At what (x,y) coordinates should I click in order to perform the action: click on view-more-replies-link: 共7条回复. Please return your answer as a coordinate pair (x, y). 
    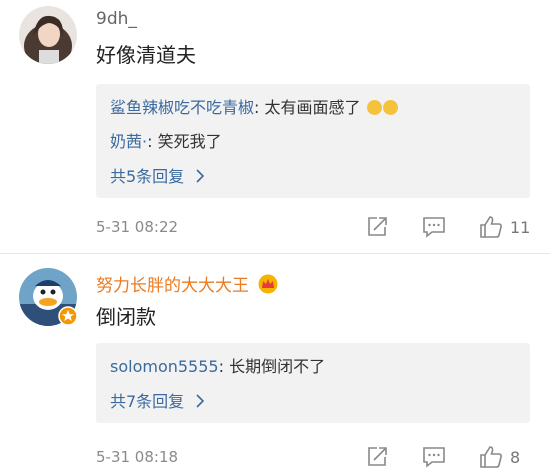
    Looking at the image, I should click on (157, 400).